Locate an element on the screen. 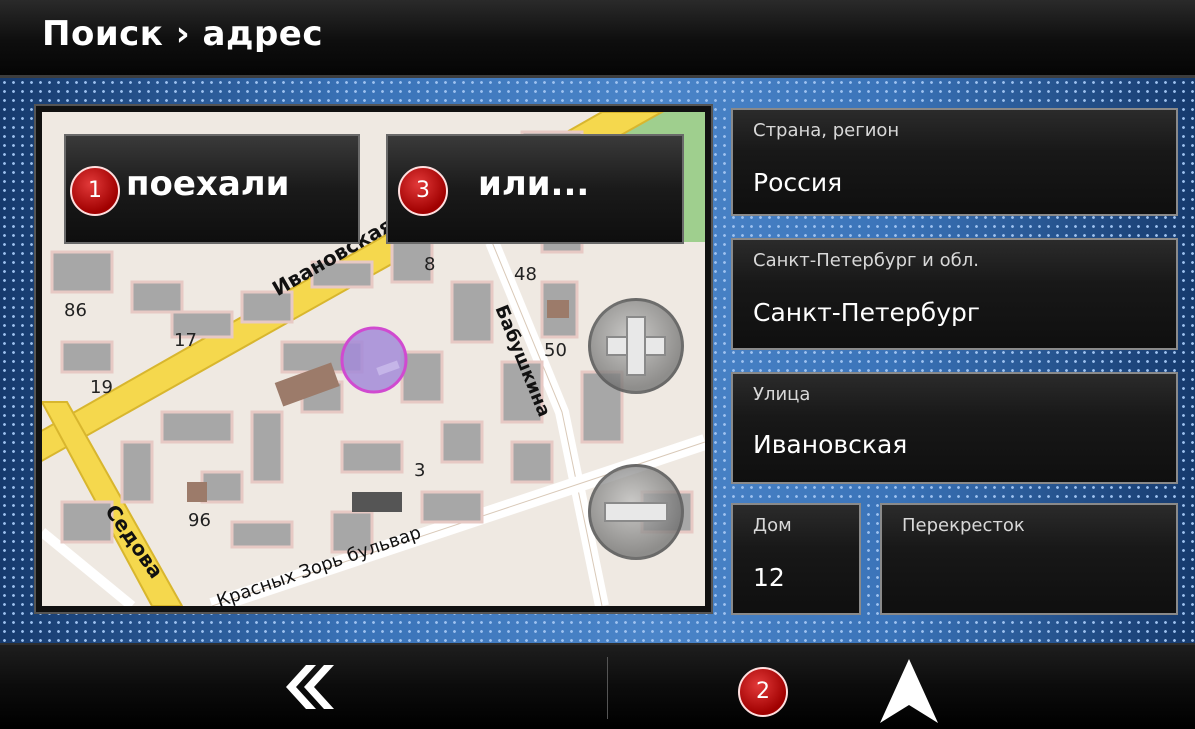 The image size is (1195, 729). country-field: Страна, регион Россия is located at coordinates (954, 162).